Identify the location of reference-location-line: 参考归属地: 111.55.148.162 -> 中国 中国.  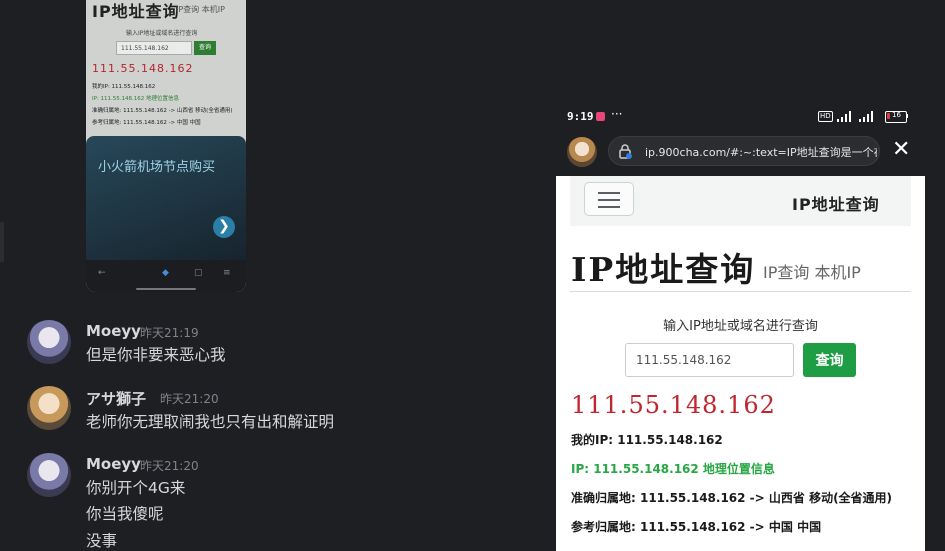
(696, 527).